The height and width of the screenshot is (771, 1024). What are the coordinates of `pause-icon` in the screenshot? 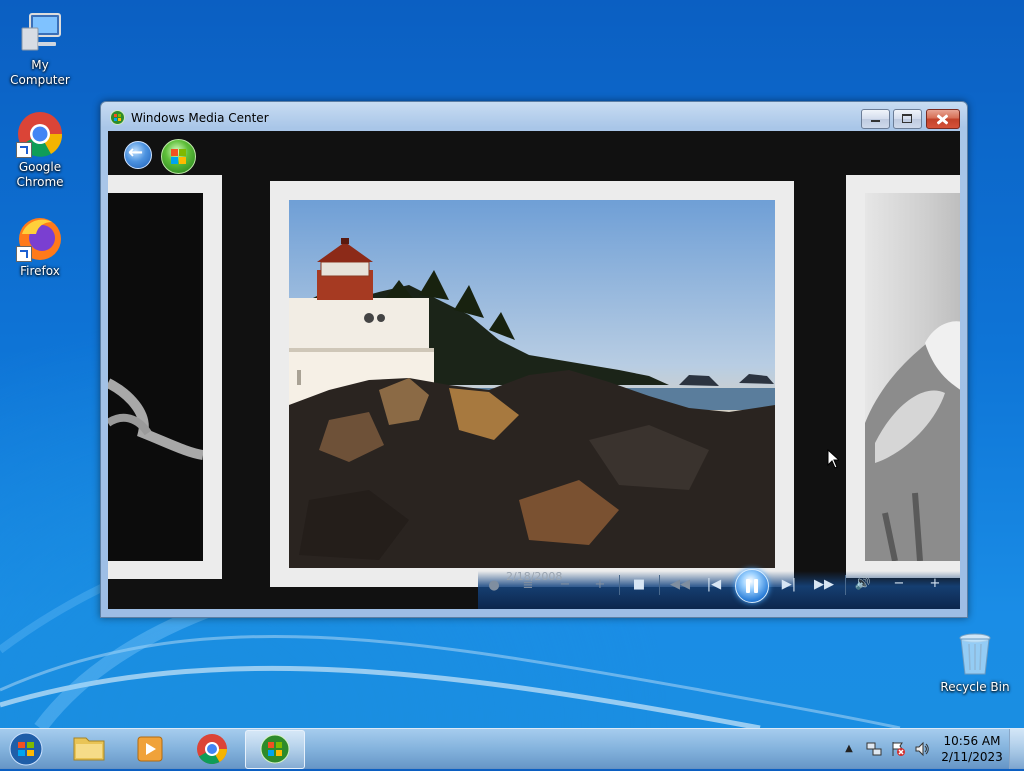 It's located at (752, 586).